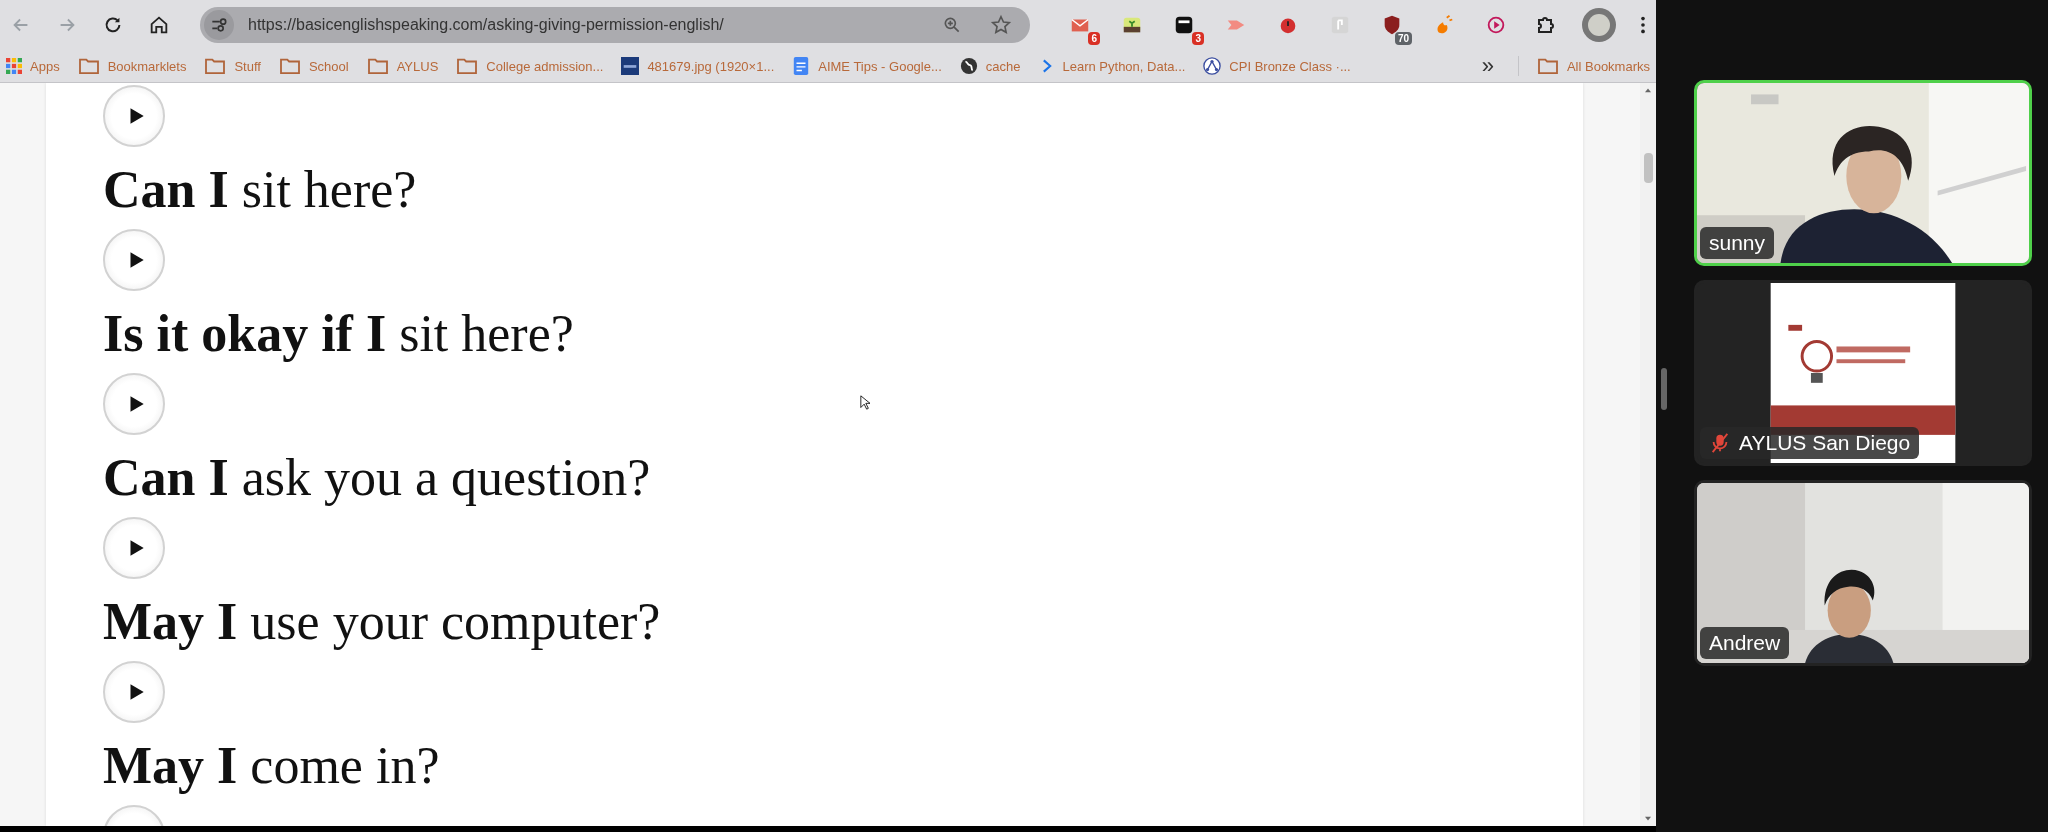 This screenshot has height=832, width=2048. I want to click on image-icon, so click(630, 66).